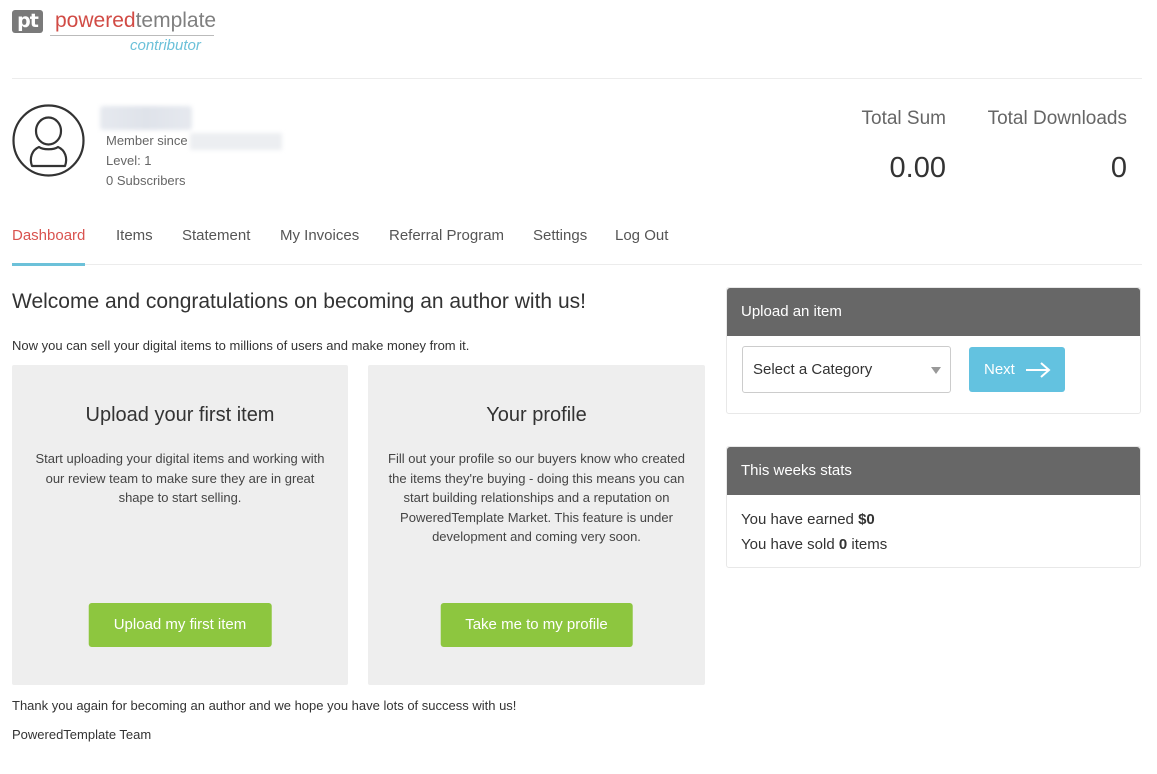 This screenshot has height=774, width=1157. Describe the element at coordinates (536, 625) in the screenshot. I see `go-to-profile-button: Take me to my profile` at that location.